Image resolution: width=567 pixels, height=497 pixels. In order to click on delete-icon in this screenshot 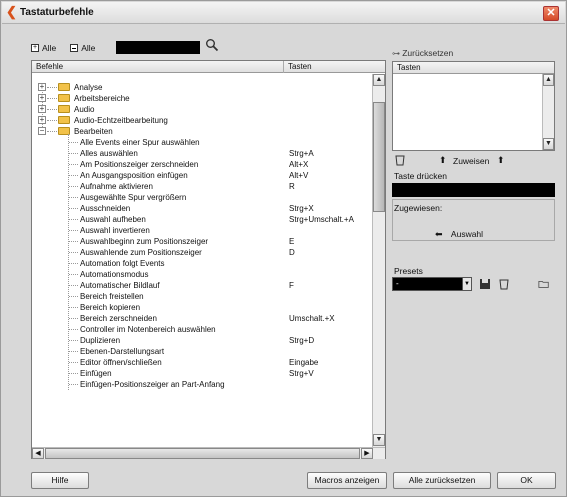, I will do `click(400, 160)`.